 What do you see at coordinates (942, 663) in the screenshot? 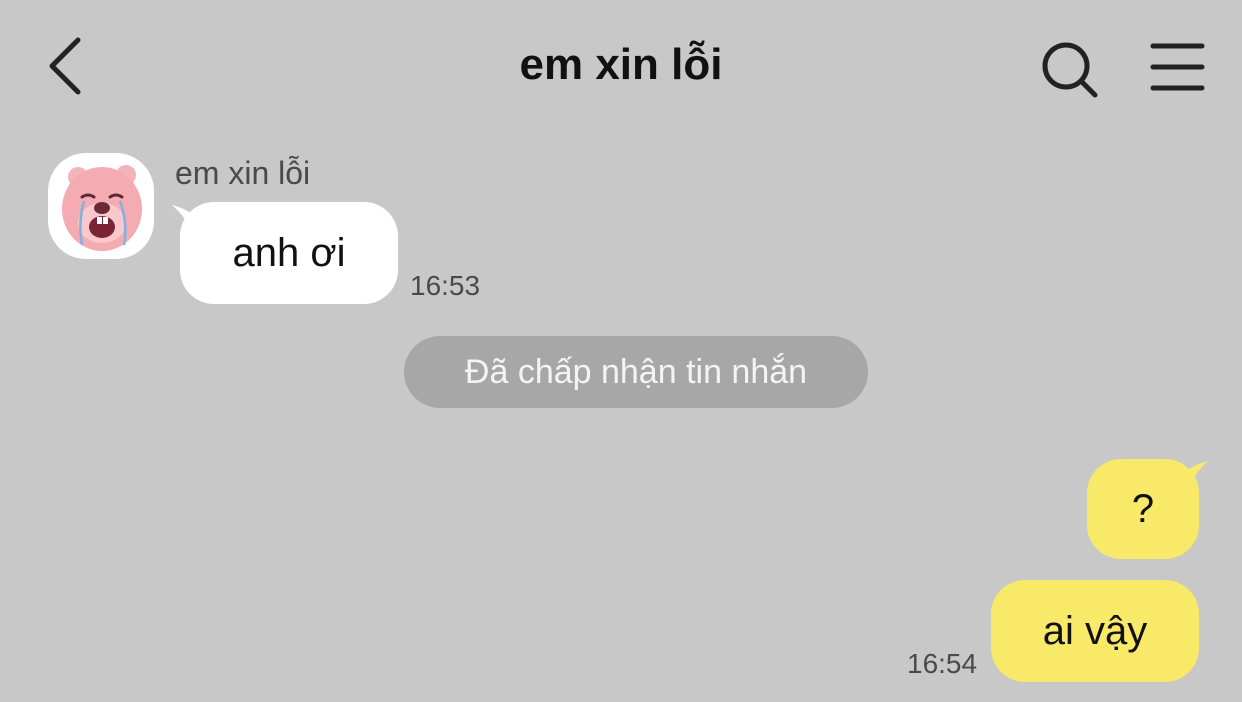
I see `message-timestamp: 16:54` at bounding box center [942, 663].